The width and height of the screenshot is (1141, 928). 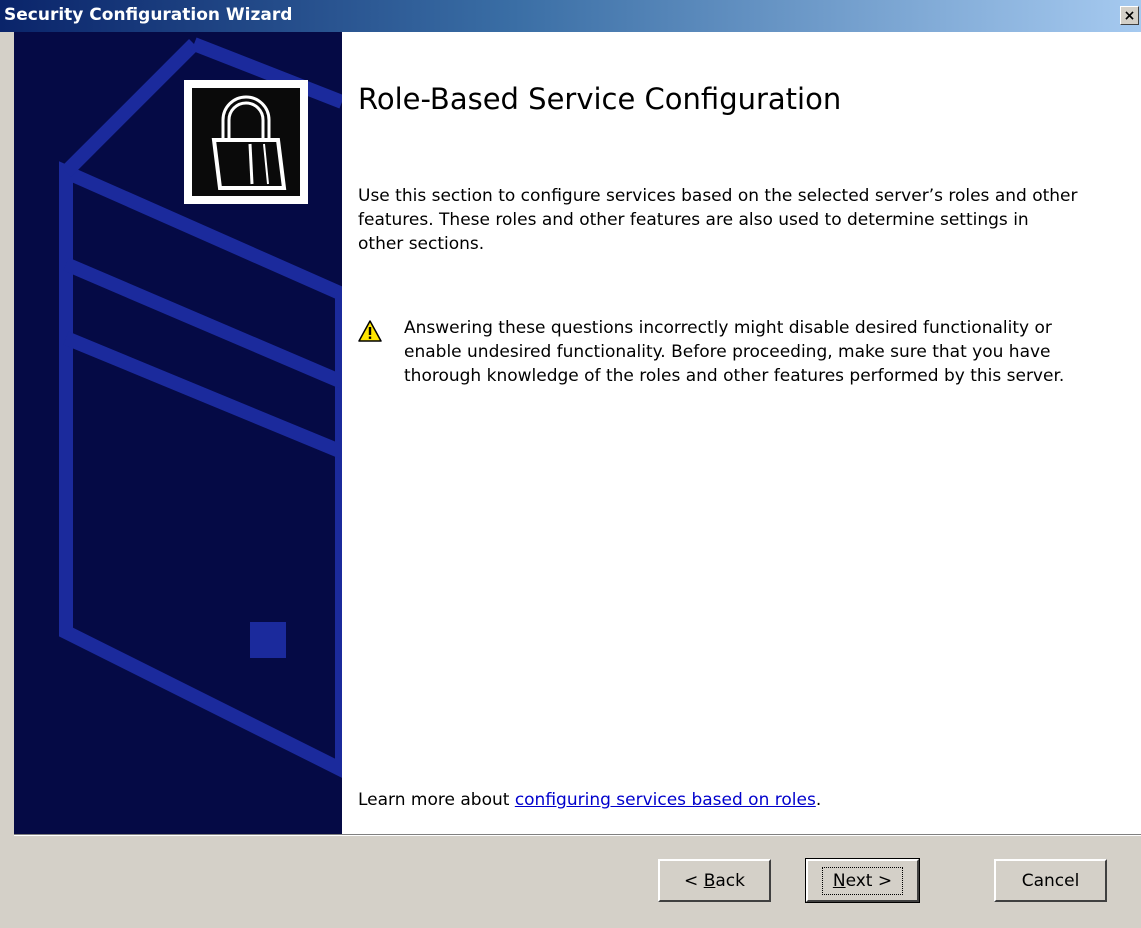 I want to click on learn-more-suffix: ., so click(x=818, y=800).